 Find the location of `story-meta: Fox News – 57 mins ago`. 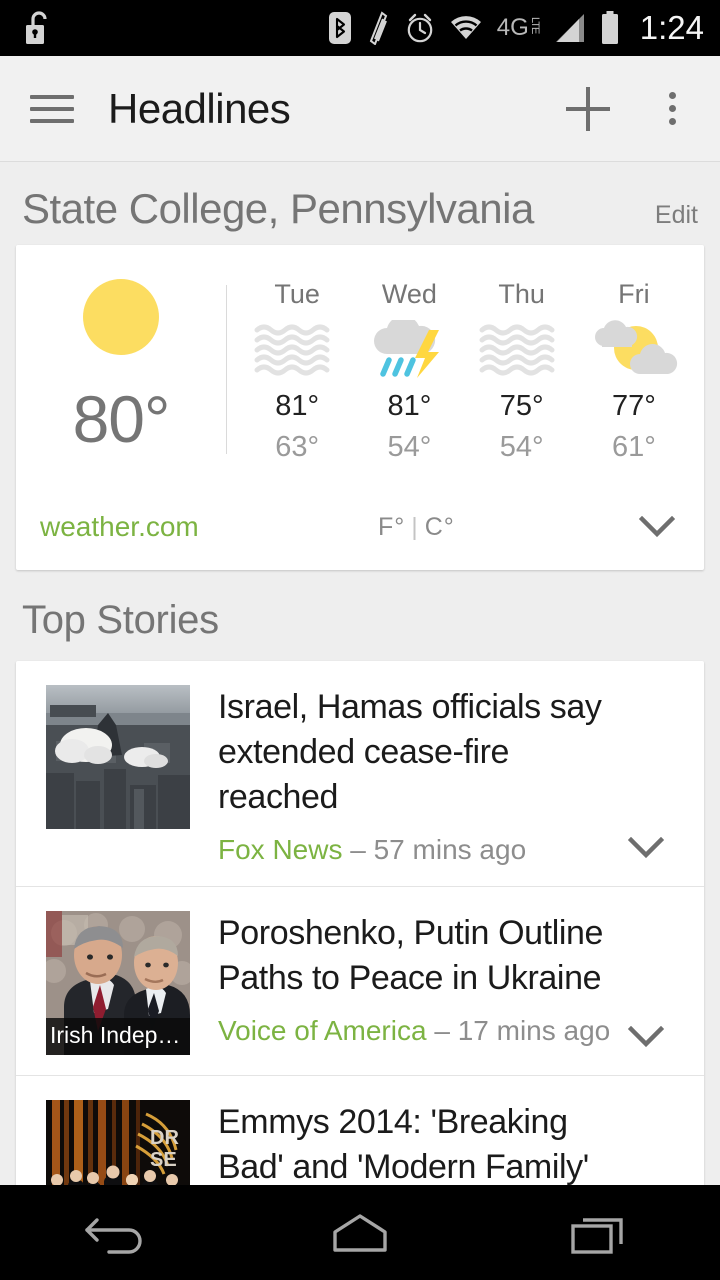

story-meta: Fox News – 57 mins ago is located at coordinates (423, 850).